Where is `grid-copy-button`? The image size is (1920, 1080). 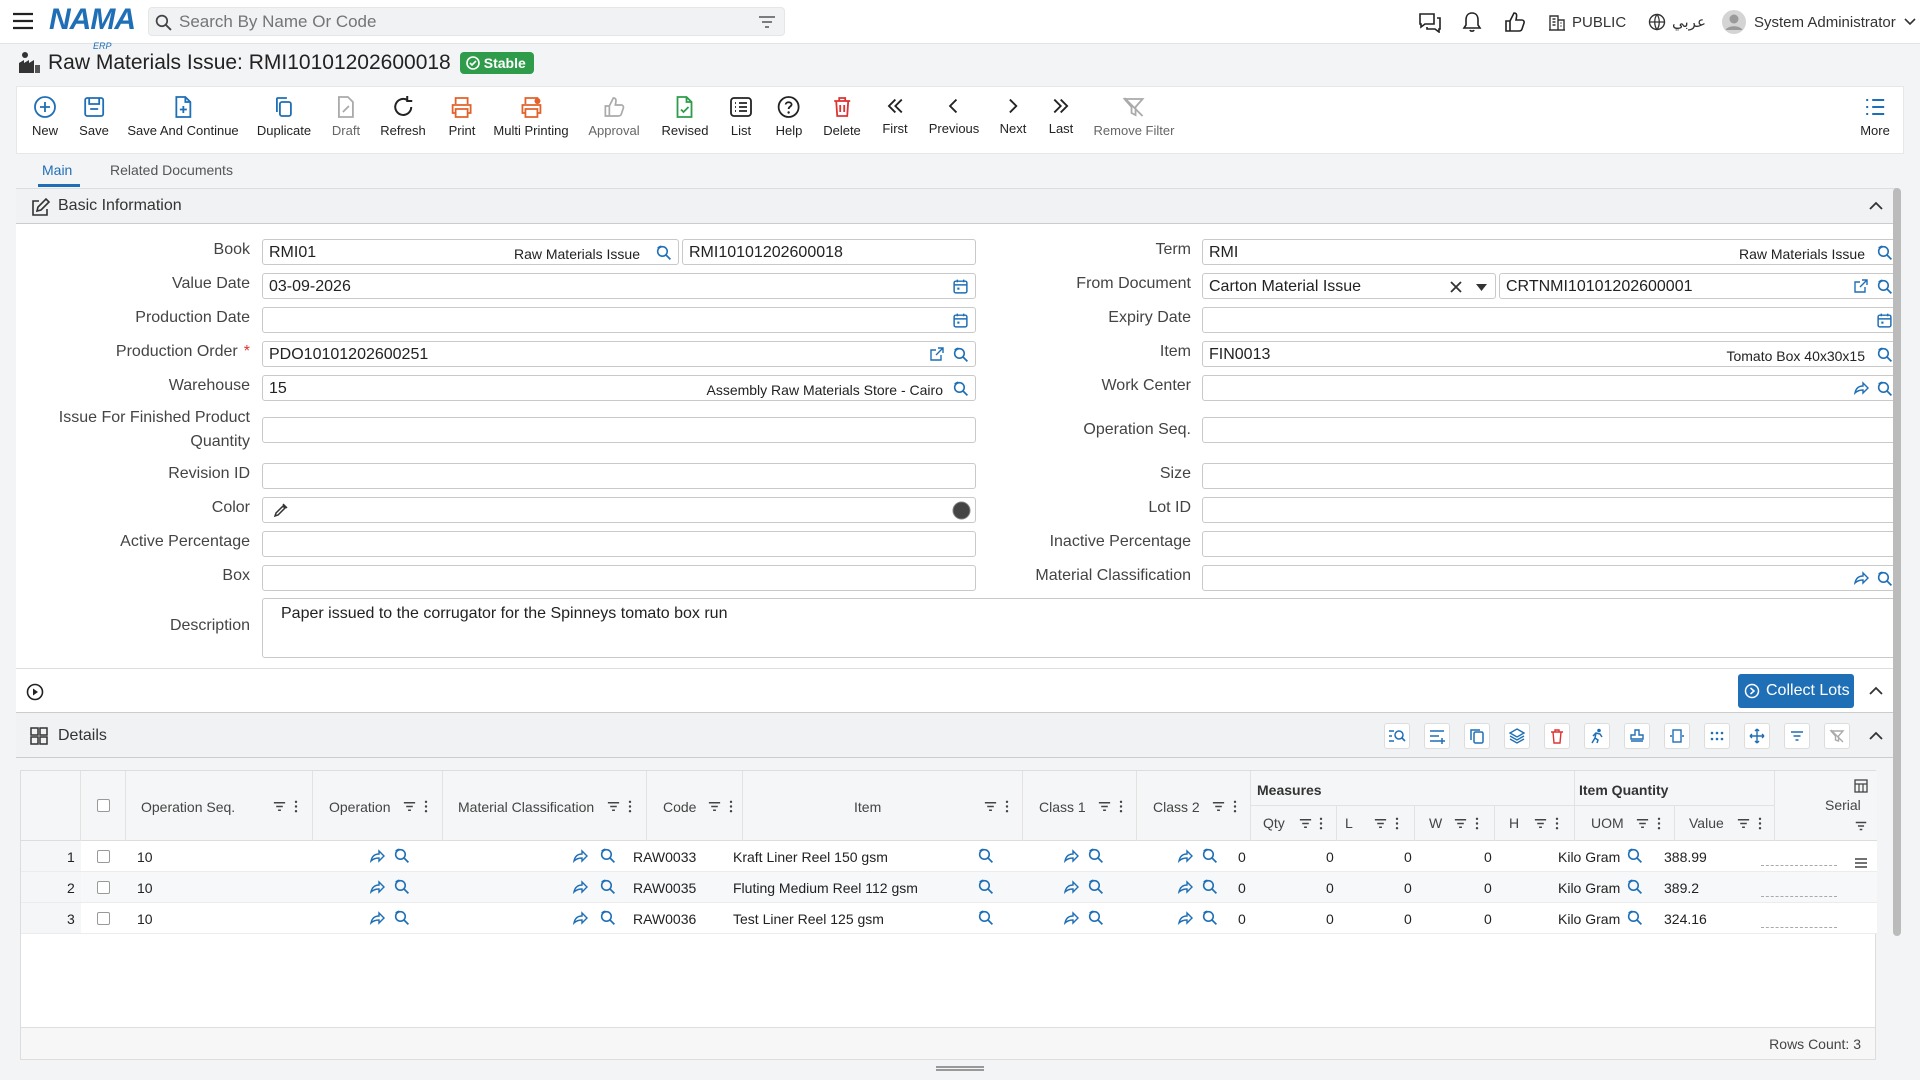 grid-copy-button is located at coordinates (1477, 736).